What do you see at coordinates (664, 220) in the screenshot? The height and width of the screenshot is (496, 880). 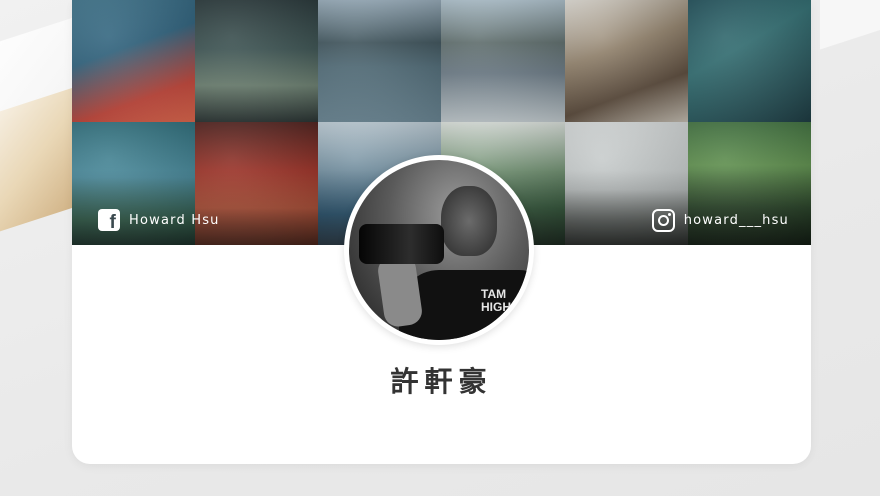 I see `instagram-icon` at bounding box center [664, 220].